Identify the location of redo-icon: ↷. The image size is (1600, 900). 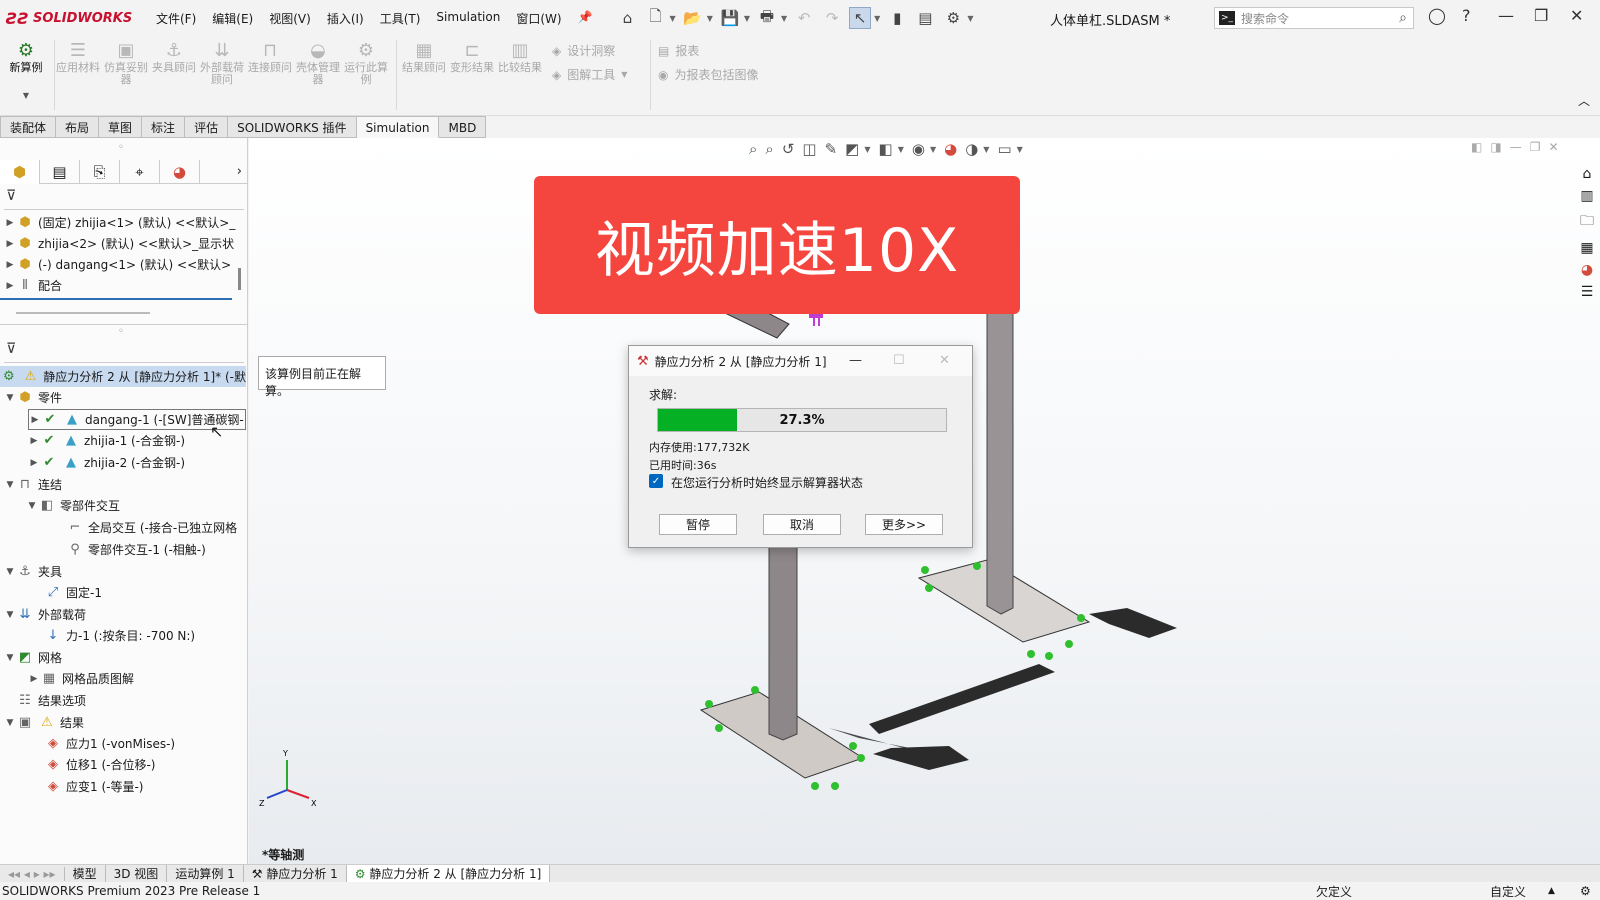
(832, 18).